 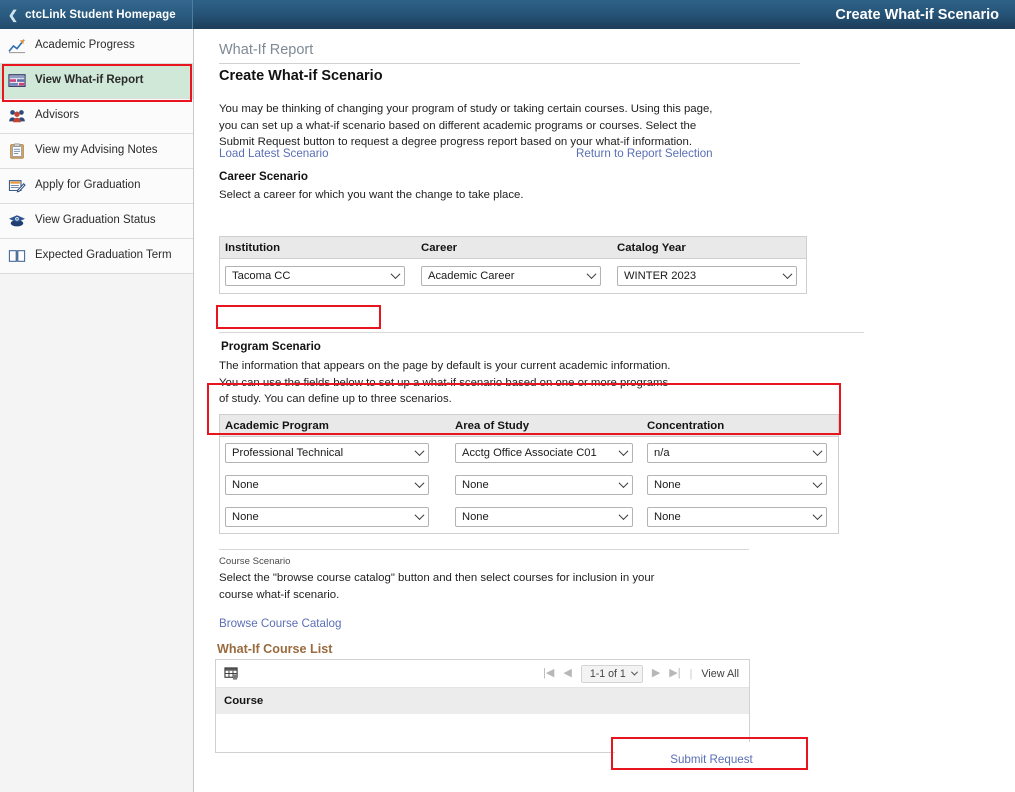 What do you see at coordinates (667, 517) in the screenshot?
I see `concentration-value-3: None` at bounding box center [667, 517].